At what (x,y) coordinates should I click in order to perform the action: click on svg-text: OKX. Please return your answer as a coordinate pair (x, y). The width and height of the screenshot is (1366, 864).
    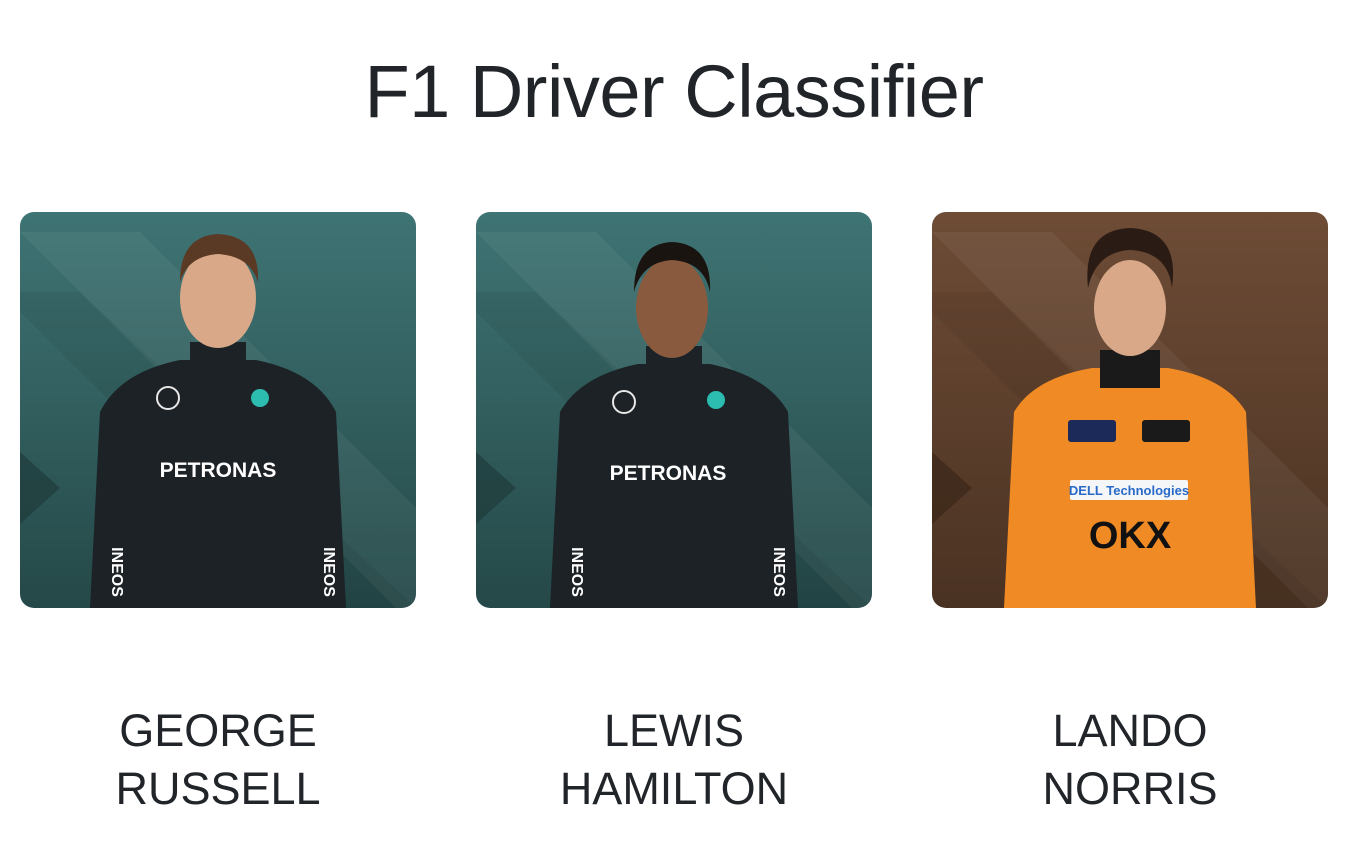
    Looking at the image, I should click on (1130, 536).